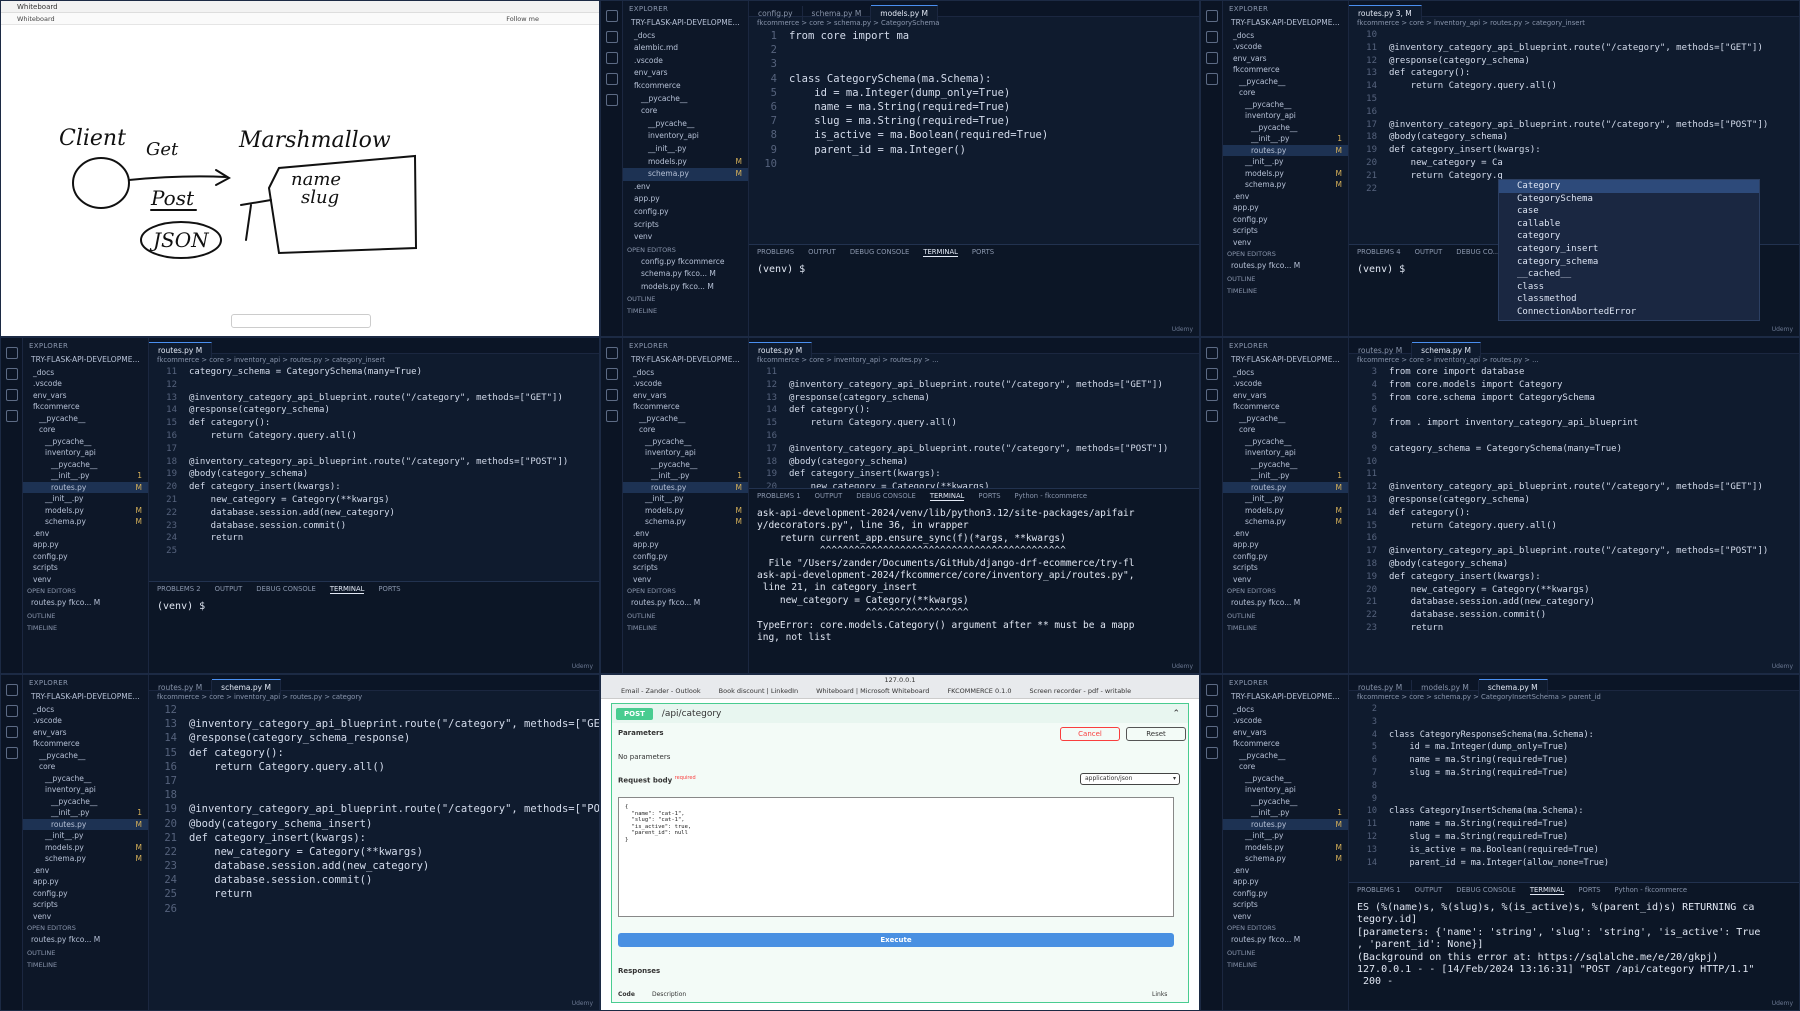 This screenshot has width=1800, height=1011. I want to click on terminal-tab: OUTPUT, so click(1429, 252).